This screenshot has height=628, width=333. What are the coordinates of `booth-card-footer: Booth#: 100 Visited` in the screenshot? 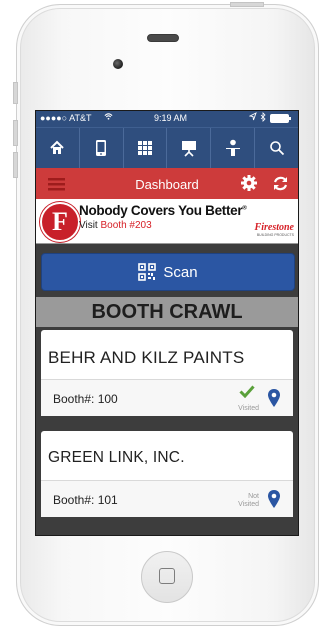 It's located at (167, 397).